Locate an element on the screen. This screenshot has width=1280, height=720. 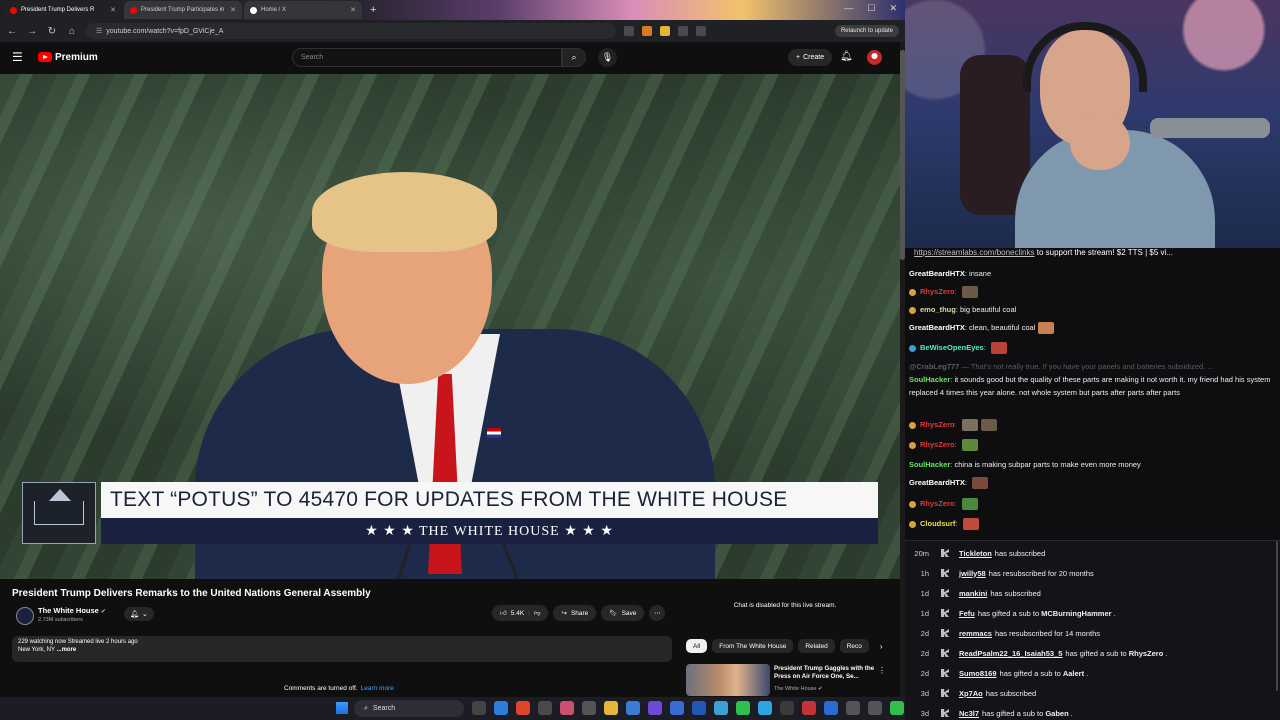
youtube-logo: Premium is located at coordinates (68, 57).